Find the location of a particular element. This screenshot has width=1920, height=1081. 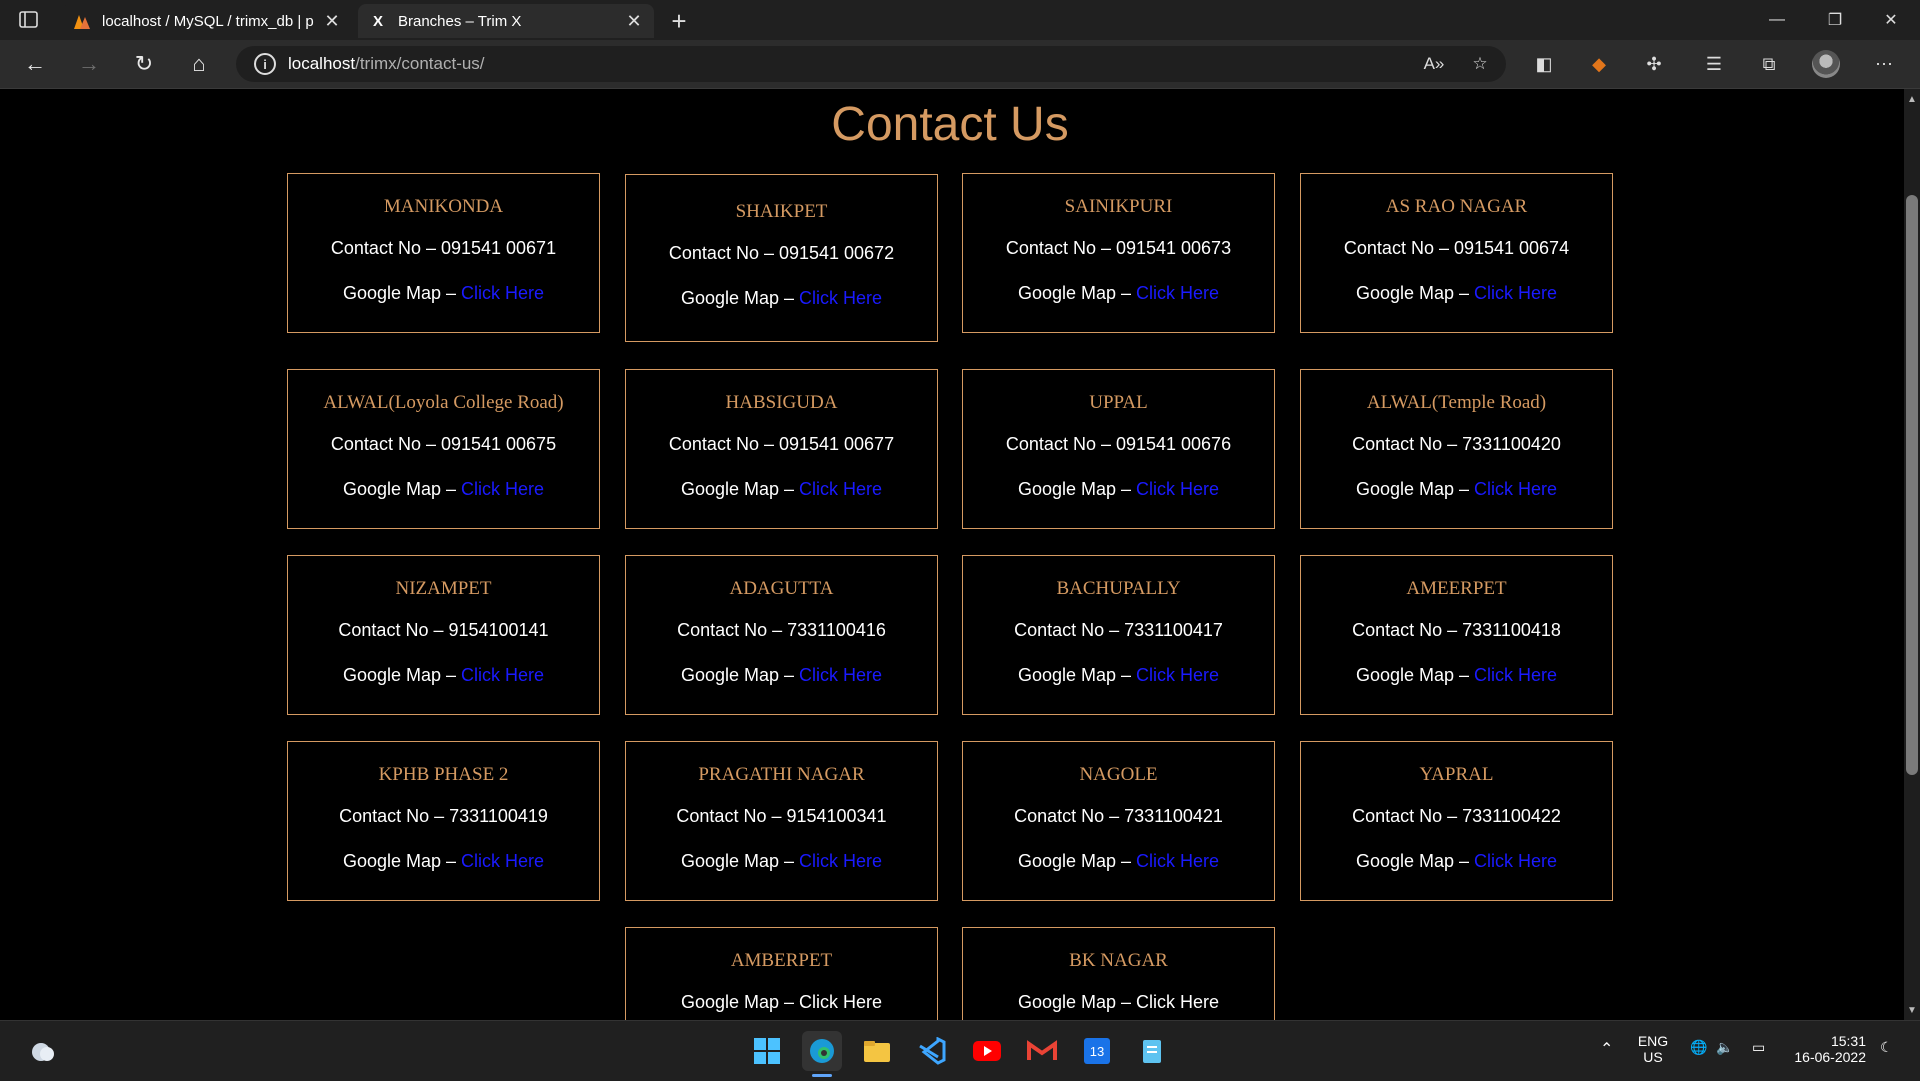

favorites-icon: ☰ is located at coordinates (1714, 64).